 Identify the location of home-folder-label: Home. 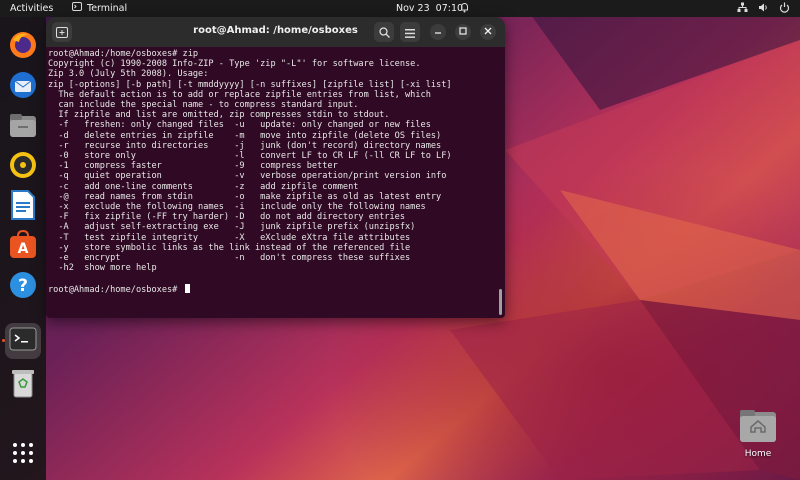
(758, 454).